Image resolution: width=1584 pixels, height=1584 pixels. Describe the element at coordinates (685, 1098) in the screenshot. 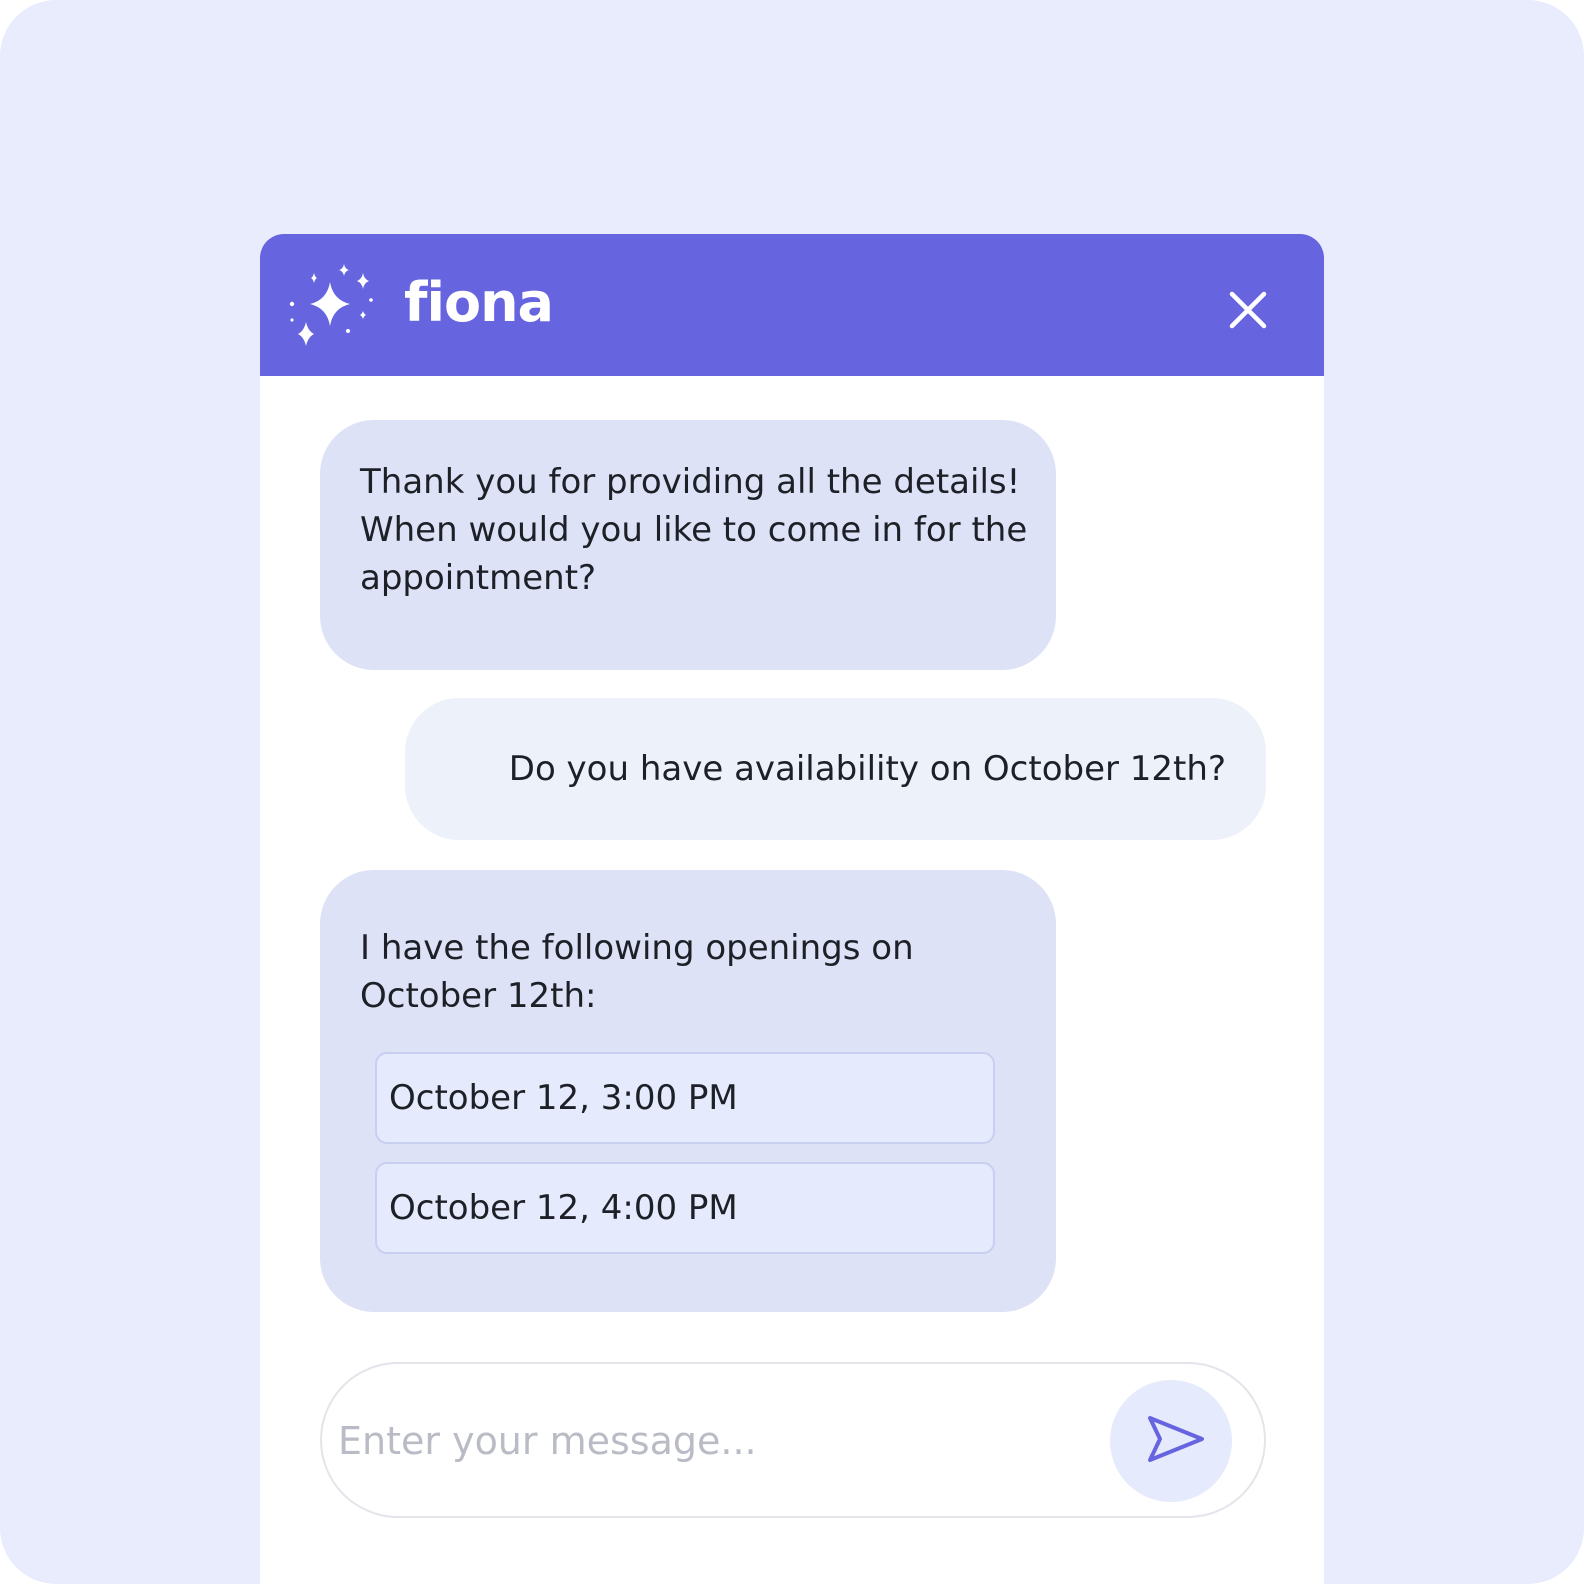

I see `time-slot-option: October 12, 3:00 PM` at that location.